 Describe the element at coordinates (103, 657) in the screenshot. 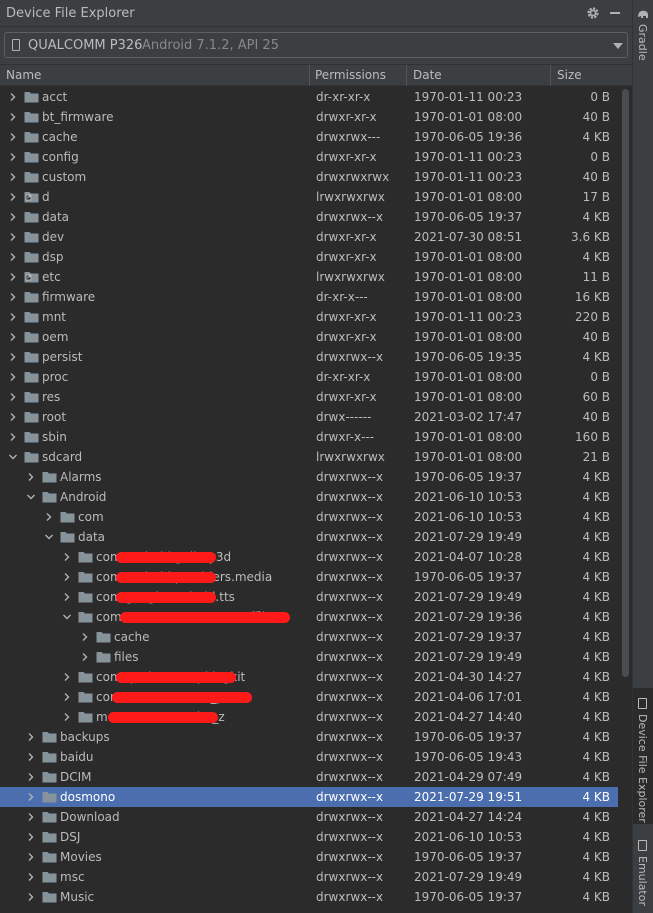

I see `folder-icon` at that location.